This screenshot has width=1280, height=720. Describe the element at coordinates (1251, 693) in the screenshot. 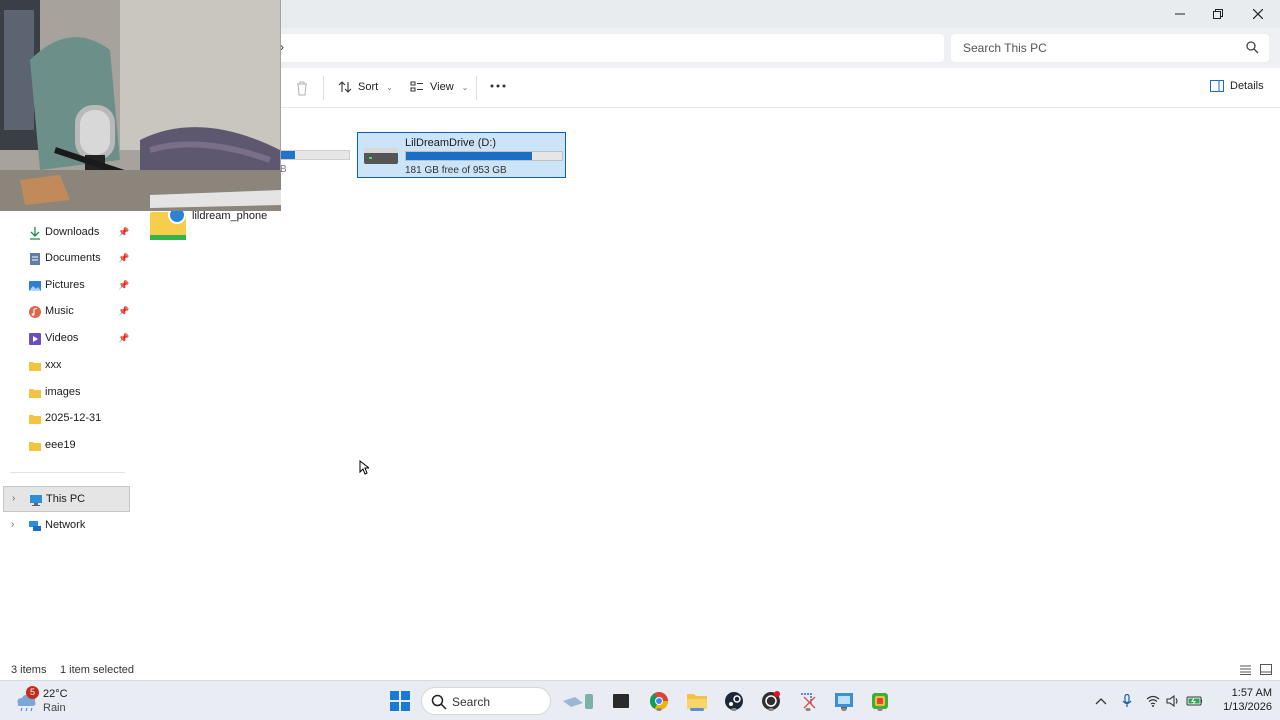

I see `clock-time: 1:57 AM` at that location.